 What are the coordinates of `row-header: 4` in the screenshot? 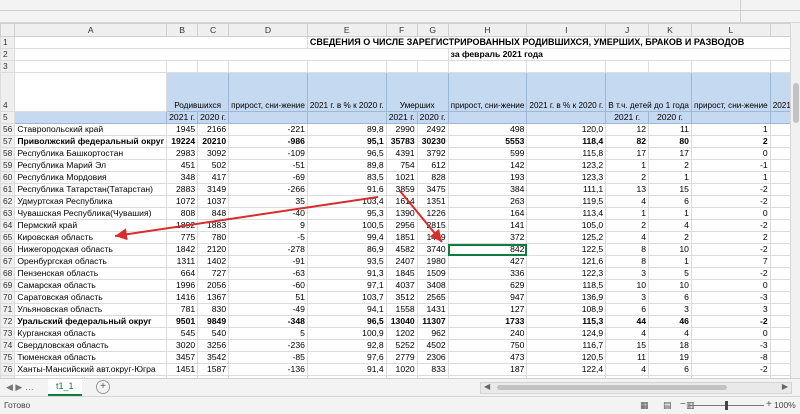 It's located at (8, 92).